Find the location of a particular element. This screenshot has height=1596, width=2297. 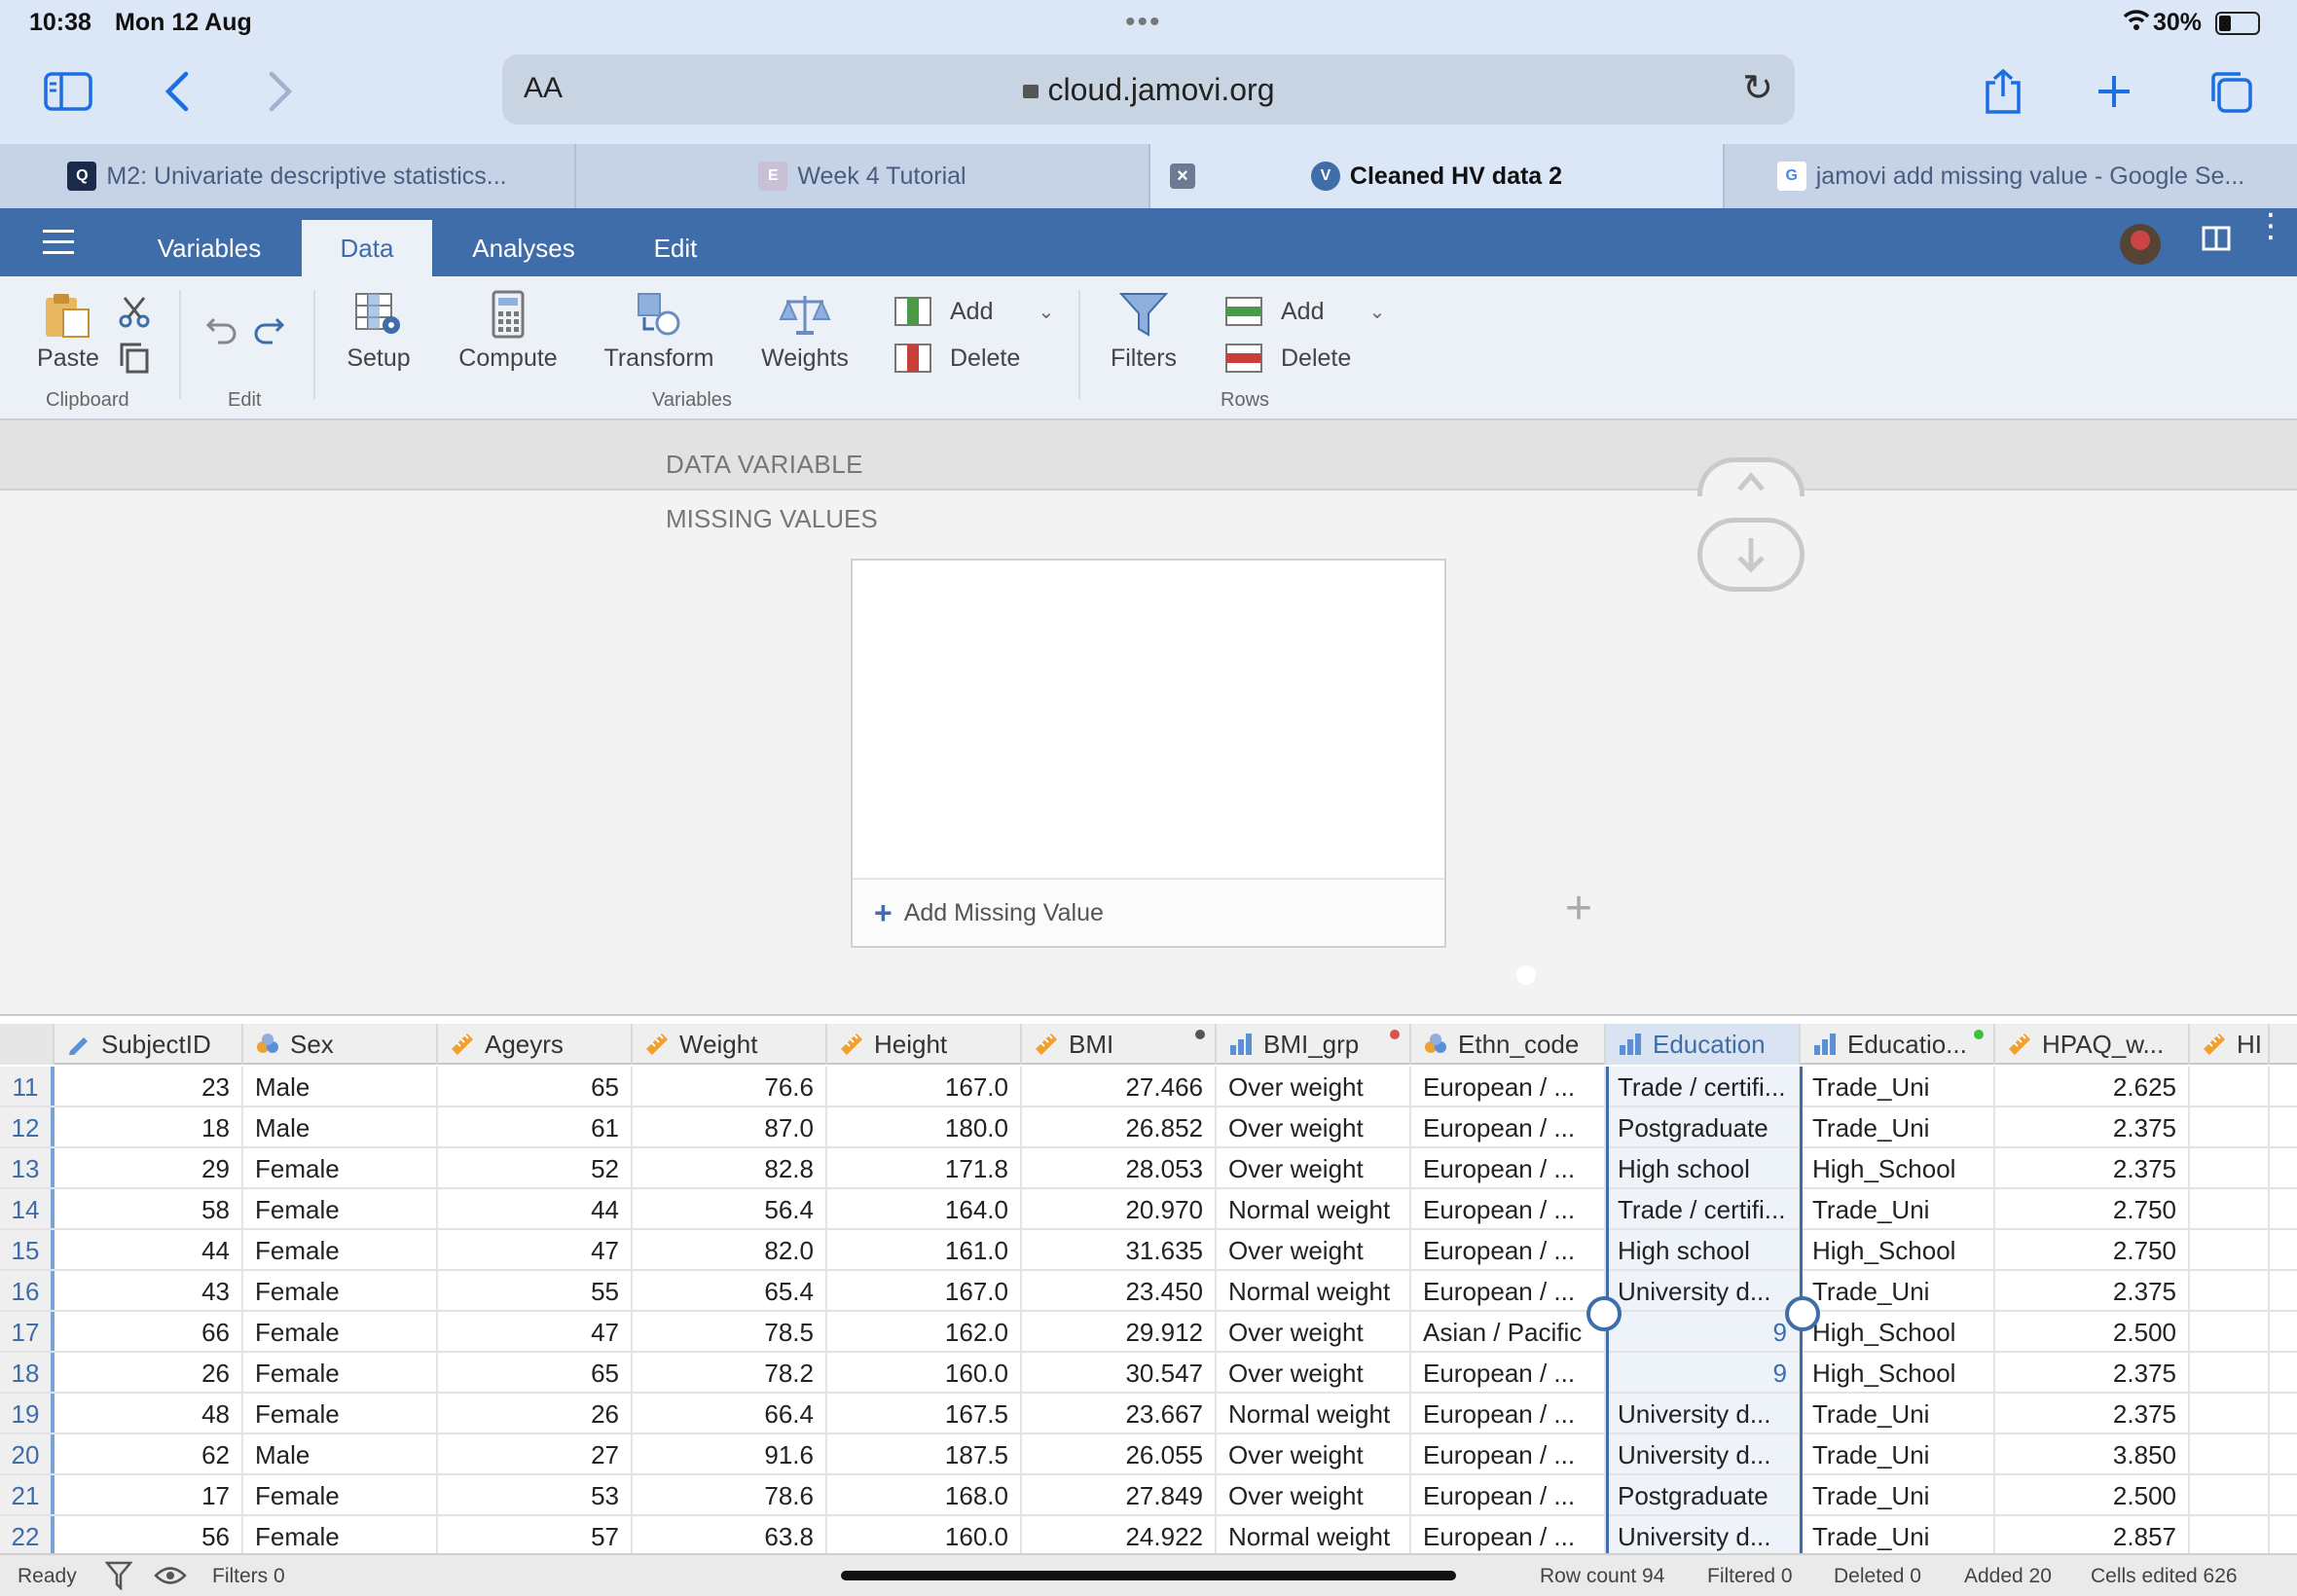

table-cell: 28.053 is located at coordinates (1119, 1167).